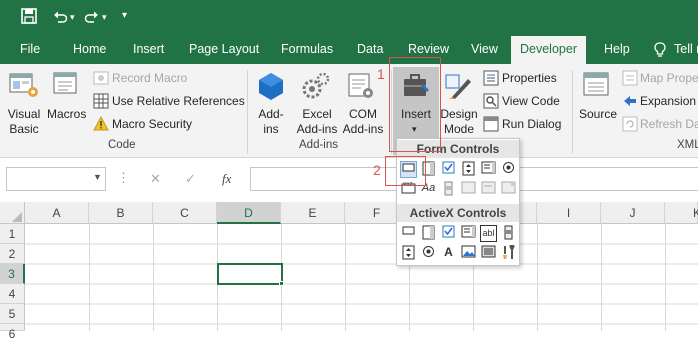  I want to click on name-box, so click(56, 179).